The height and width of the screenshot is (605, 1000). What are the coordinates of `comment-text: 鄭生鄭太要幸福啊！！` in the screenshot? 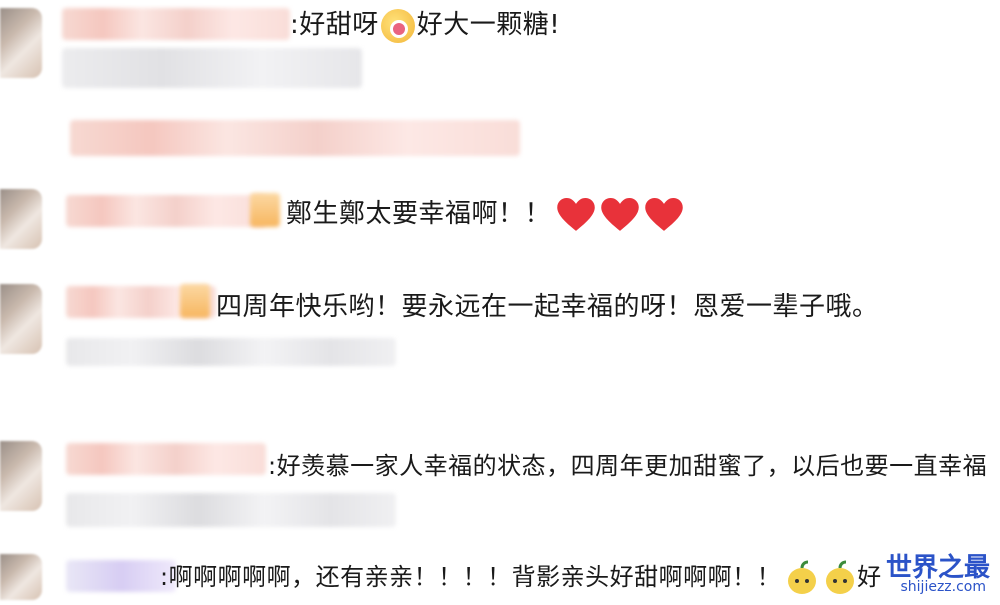 It's located at (484, 214).